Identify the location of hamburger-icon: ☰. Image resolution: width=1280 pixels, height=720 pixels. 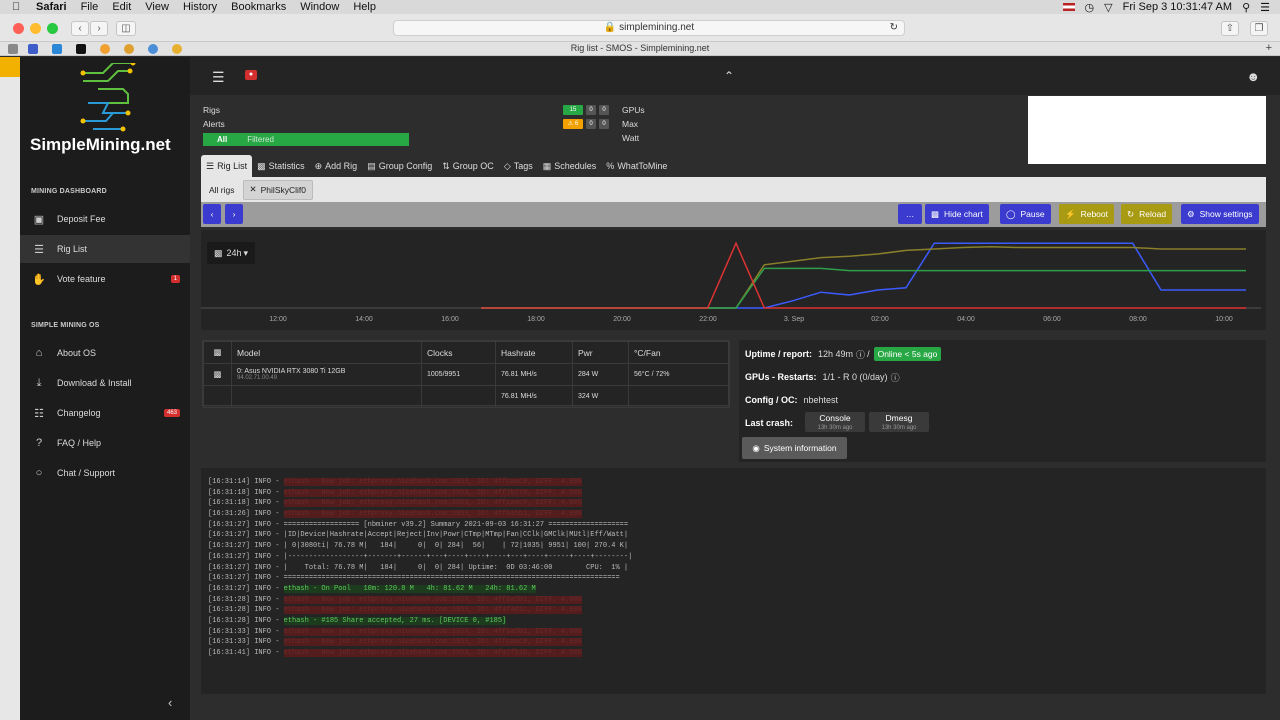
(218, 77).